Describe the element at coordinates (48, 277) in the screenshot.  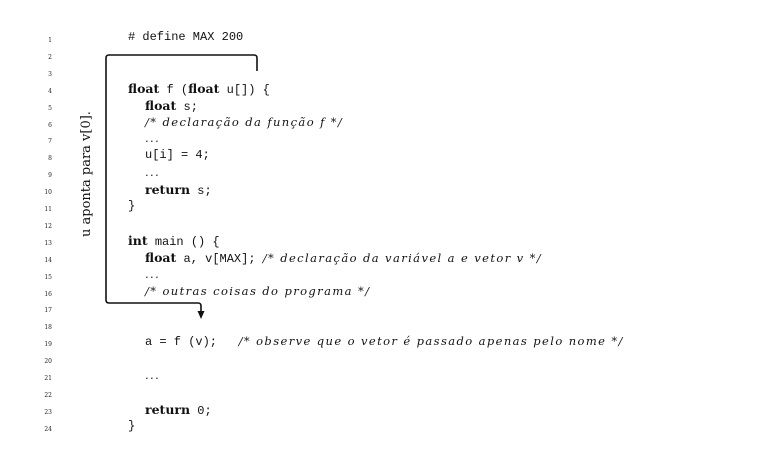
I see `line-number: 15` at that location.